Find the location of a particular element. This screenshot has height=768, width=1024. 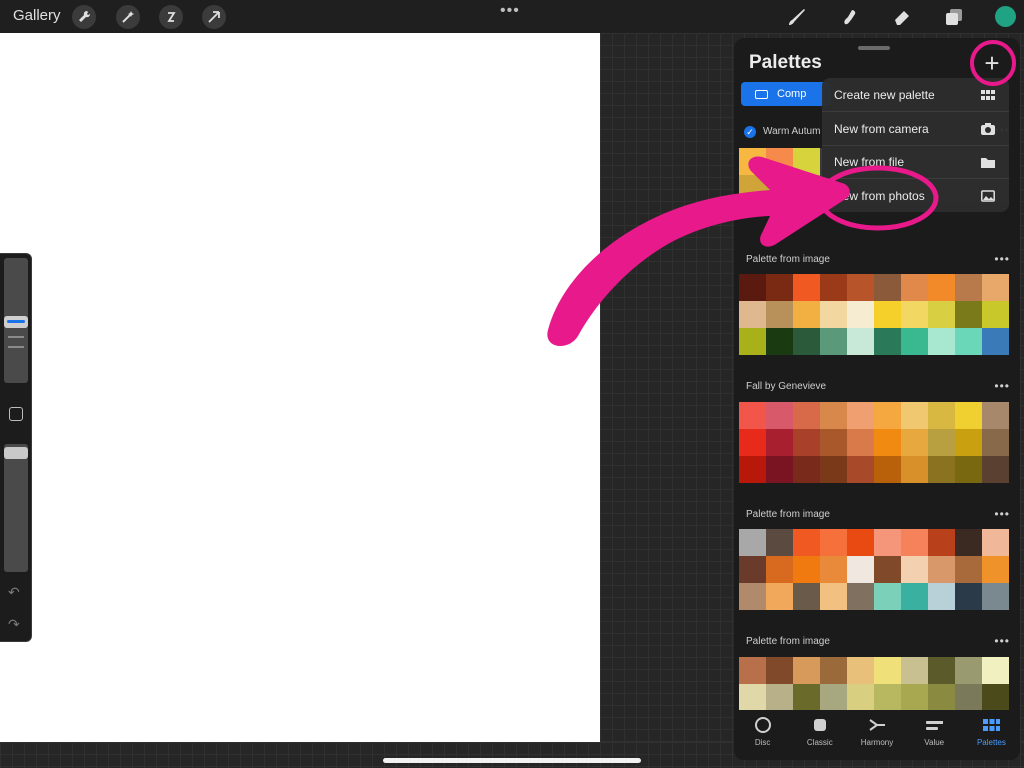

new-from-photos-item: New from photos is located at coordinates (915, 195).